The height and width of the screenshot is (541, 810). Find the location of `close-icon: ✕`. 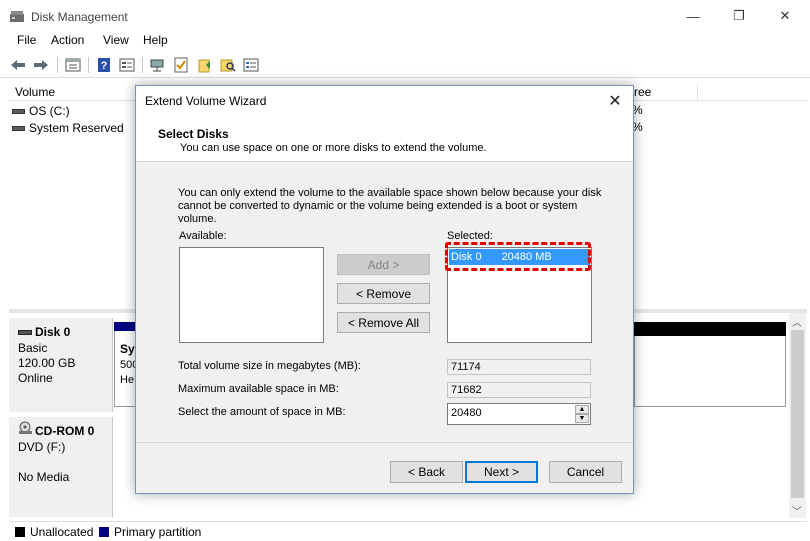

close-icon: ✕ is located at coordinates (785, 15).